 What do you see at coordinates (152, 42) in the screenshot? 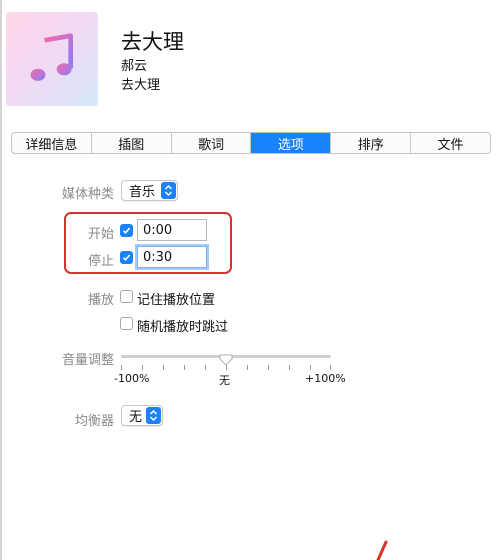
I see `song-title: 去大理` at bounding box center [152, 42].